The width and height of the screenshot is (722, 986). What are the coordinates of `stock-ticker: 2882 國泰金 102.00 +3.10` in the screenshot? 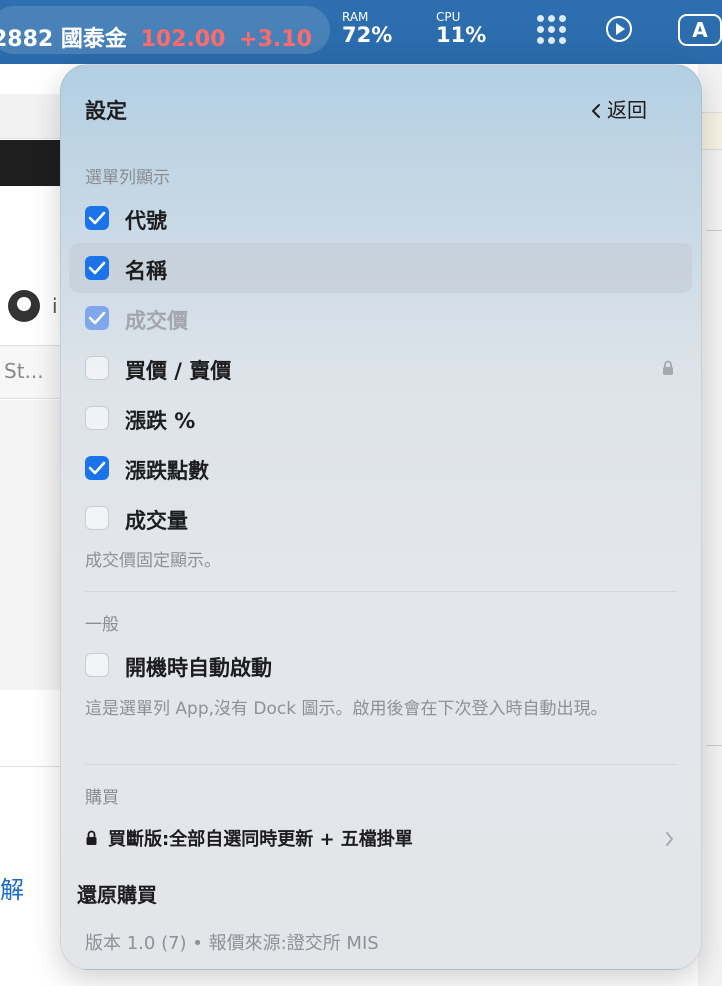 It's located at (165, 30).